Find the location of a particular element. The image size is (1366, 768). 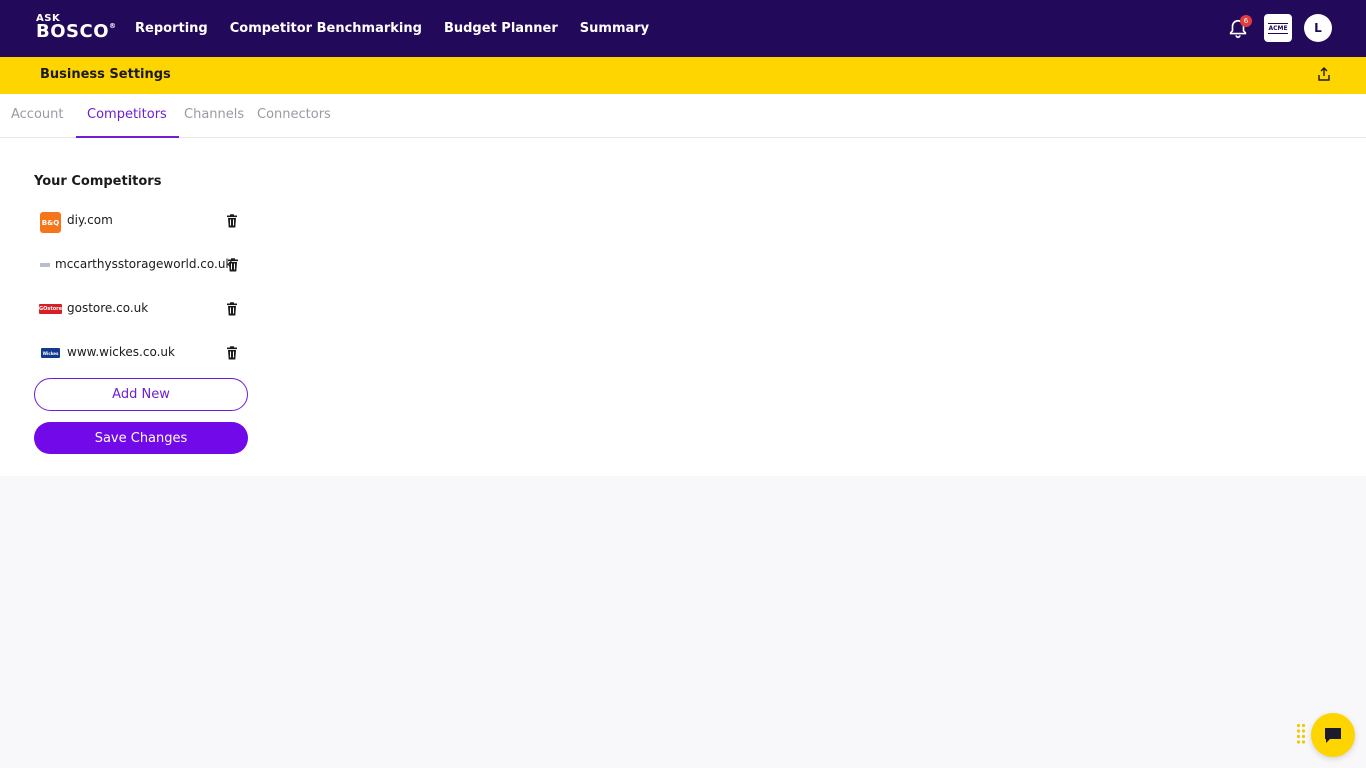

user-avatar: L is located at coordinates (1318, 28).